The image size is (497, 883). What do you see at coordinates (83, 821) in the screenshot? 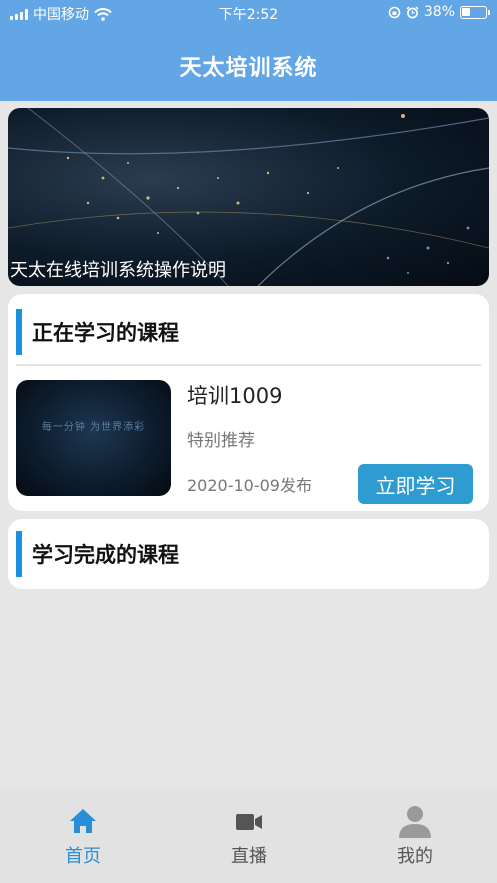
I see `home-icon` at bounding box center [83, 821].